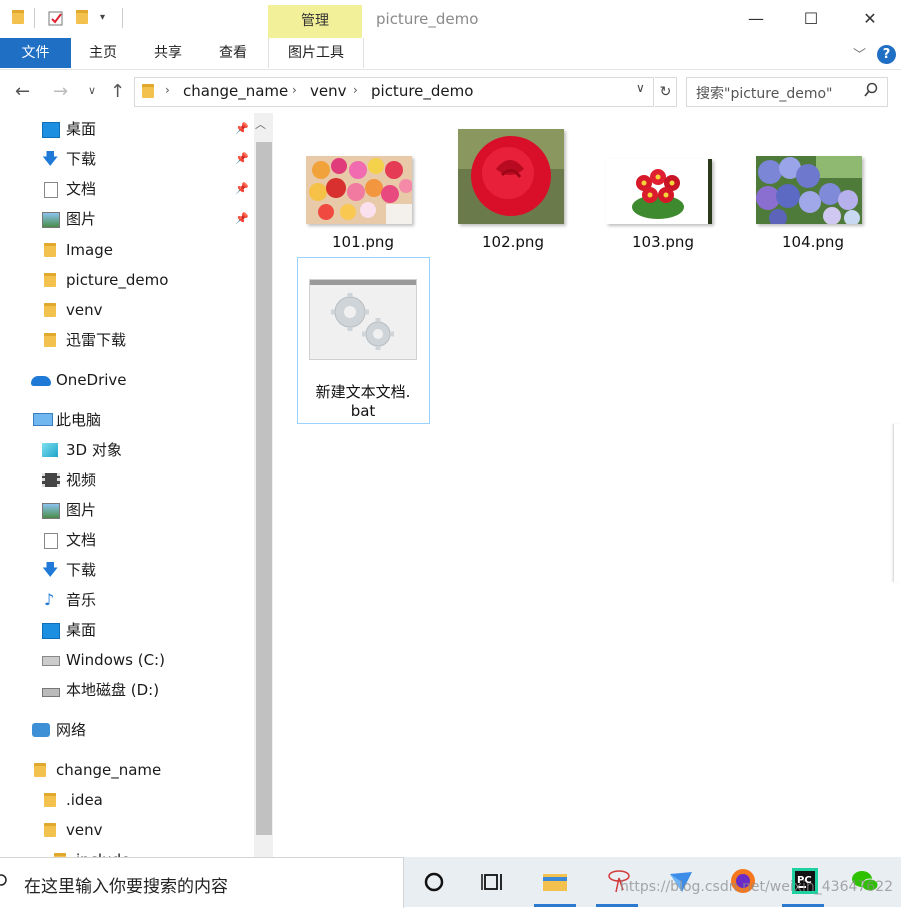  Describe the element at coordinates (117, 91) in the screenshot. I see `up-arrow-icon: ↑` at that location.